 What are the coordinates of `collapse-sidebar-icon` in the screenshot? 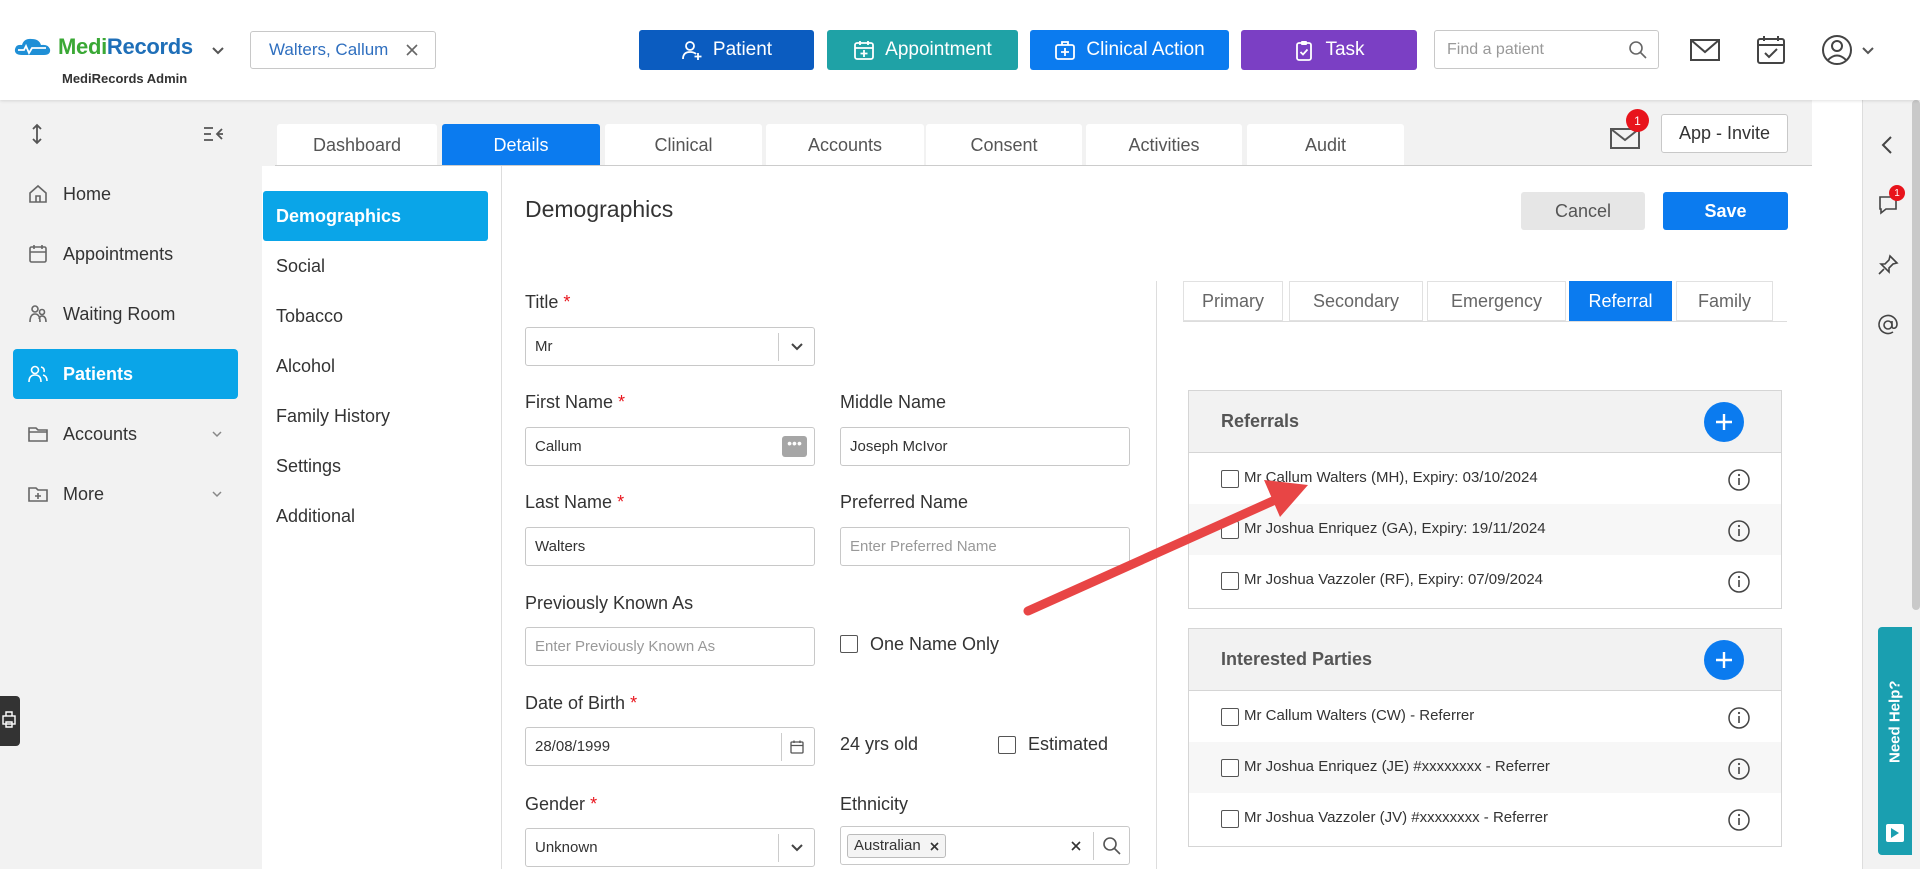 It's located at (213, 134).